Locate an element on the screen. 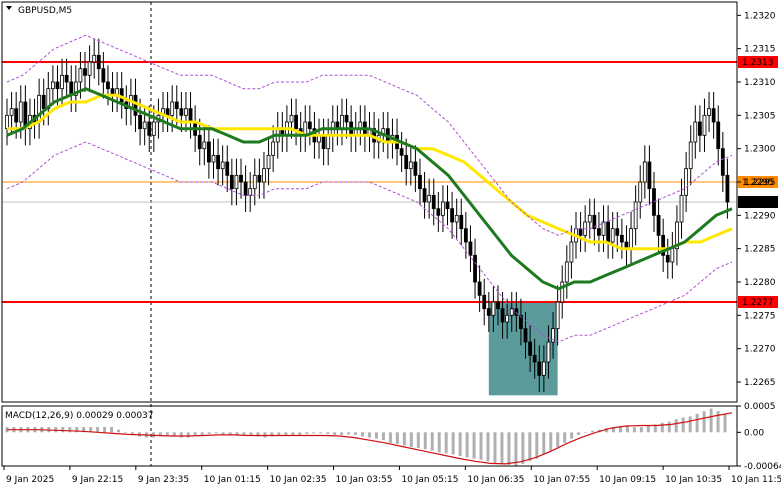 The height and width of the screenshot is (489, 781). price-tick-label: 1.2290 is located at coordinates (760, 216).